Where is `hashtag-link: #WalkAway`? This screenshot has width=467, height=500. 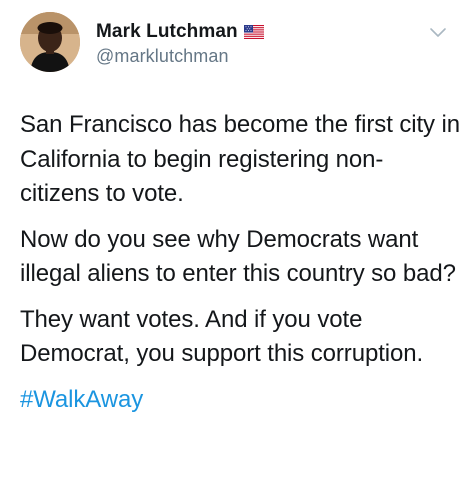 hashtag-link: #WalkAway is located at coordinates (81, 400).